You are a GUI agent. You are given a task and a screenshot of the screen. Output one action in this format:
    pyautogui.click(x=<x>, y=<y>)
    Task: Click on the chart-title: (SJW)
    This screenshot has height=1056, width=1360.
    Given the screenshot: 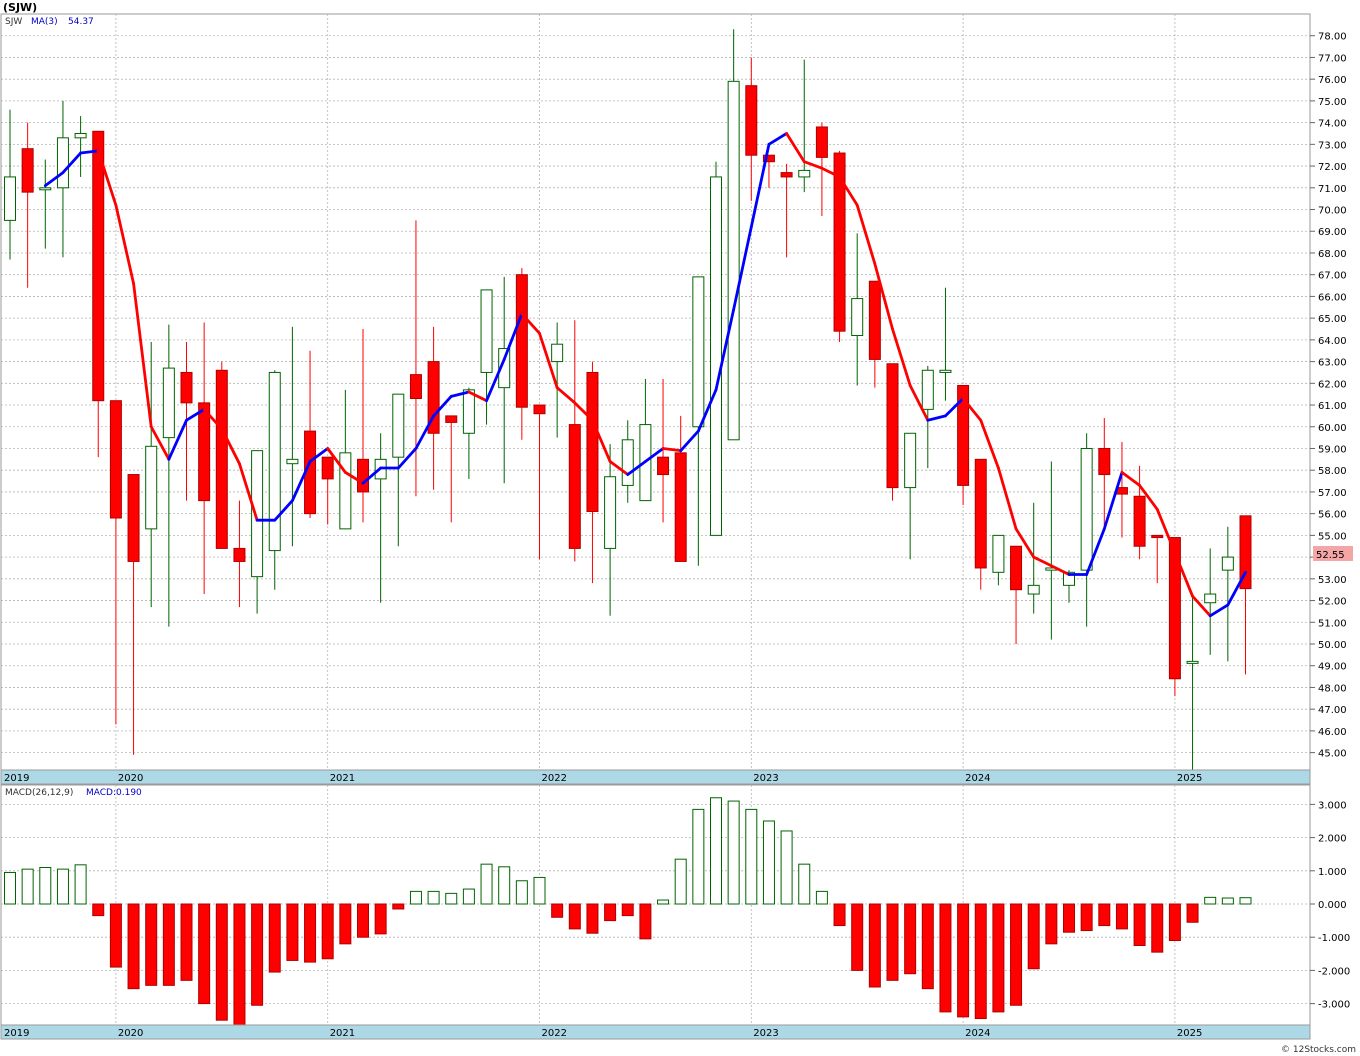 What is the action you would take?
    pyautogui.click(x=20, y=7)
    